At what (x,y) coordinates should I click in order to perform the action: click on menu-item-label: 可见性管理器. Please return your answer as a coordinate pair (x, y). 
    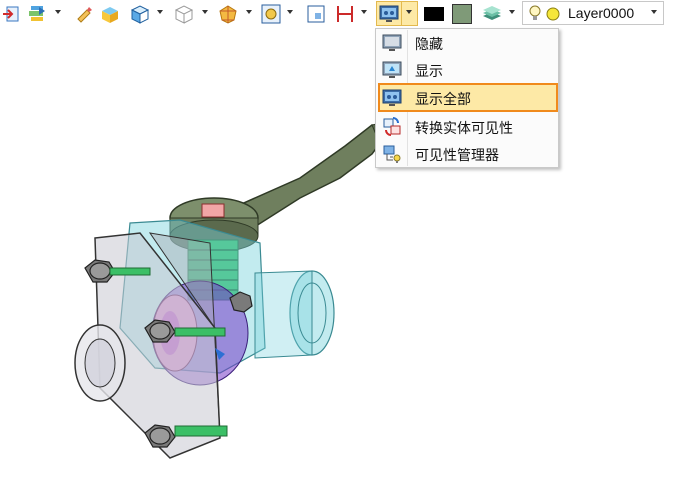
    Looking at the image, I should click on (457, 155).